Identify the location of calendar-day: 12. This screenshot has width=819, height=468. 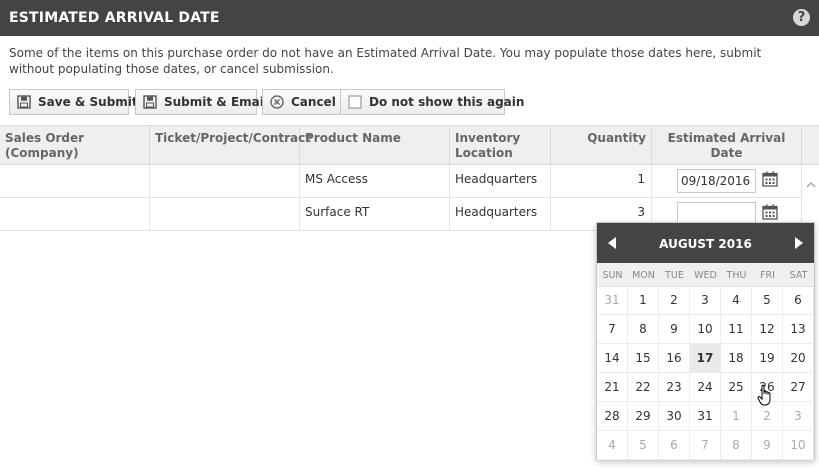
(767, 329).